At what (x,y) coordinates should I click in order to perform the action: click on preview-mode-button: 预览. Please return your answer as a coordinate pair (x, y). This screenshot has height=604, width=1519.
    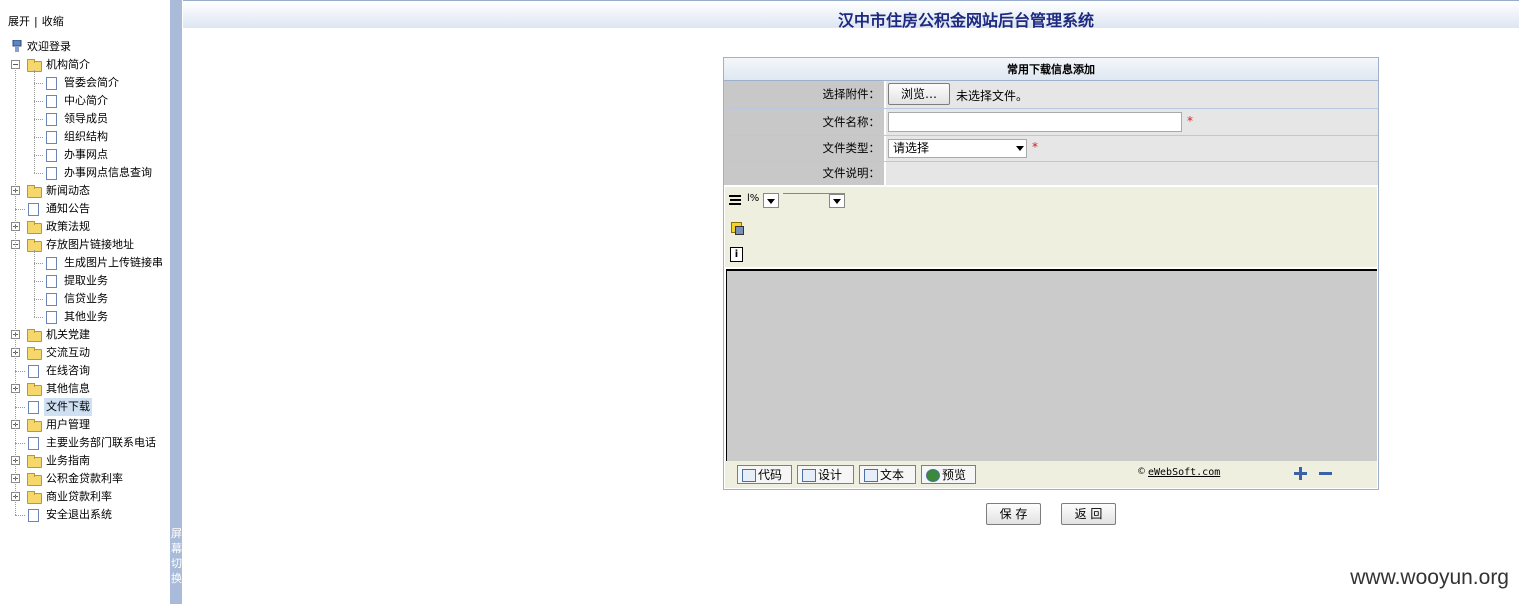
    Looking at the image, I should click on (948, 474).